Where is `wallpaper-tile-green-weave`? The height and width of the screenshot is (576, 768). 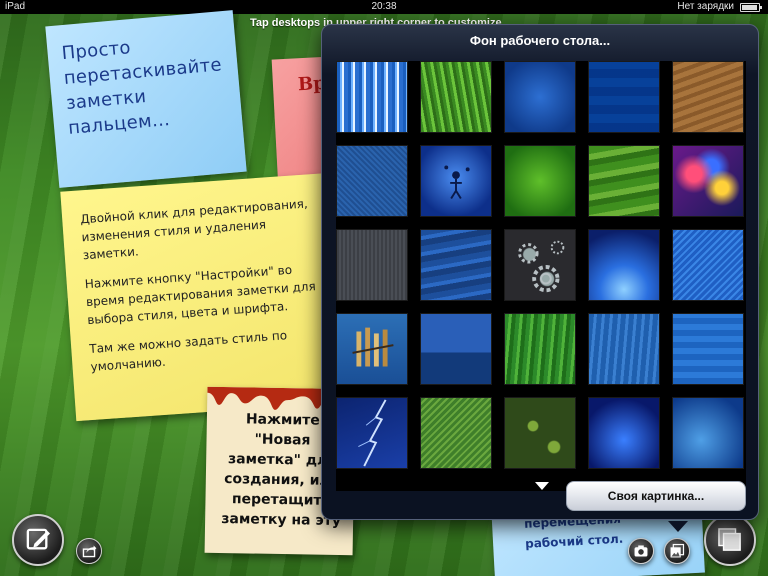
wallpaper-tile-green-weave is located at coordinates (456, 433).